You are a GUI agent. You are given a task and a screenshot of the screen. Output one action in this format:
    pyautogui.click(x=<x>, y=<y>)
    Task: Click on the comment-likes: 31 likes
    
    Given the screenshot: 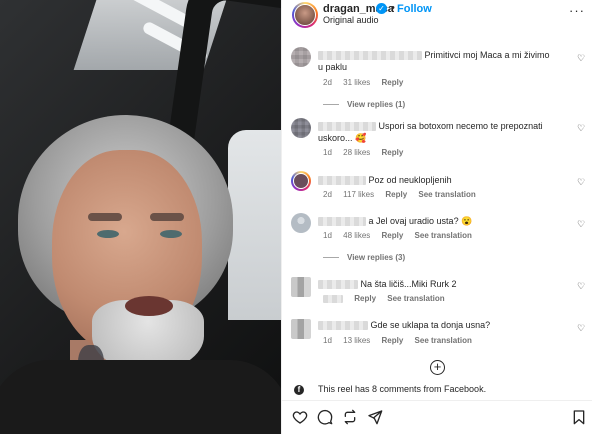 What is the action you would take?
    pyautogui.click(x=356, y=82)
    